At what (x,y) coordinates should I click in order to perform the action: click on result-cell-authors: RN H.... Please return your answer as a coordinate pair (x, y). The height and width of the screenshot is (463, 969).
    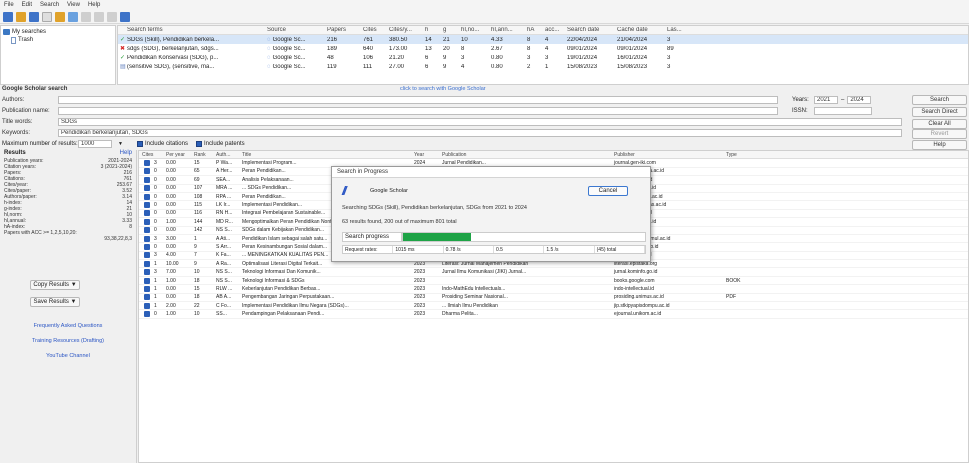
    Looking at the image, I should click on (224, 213).